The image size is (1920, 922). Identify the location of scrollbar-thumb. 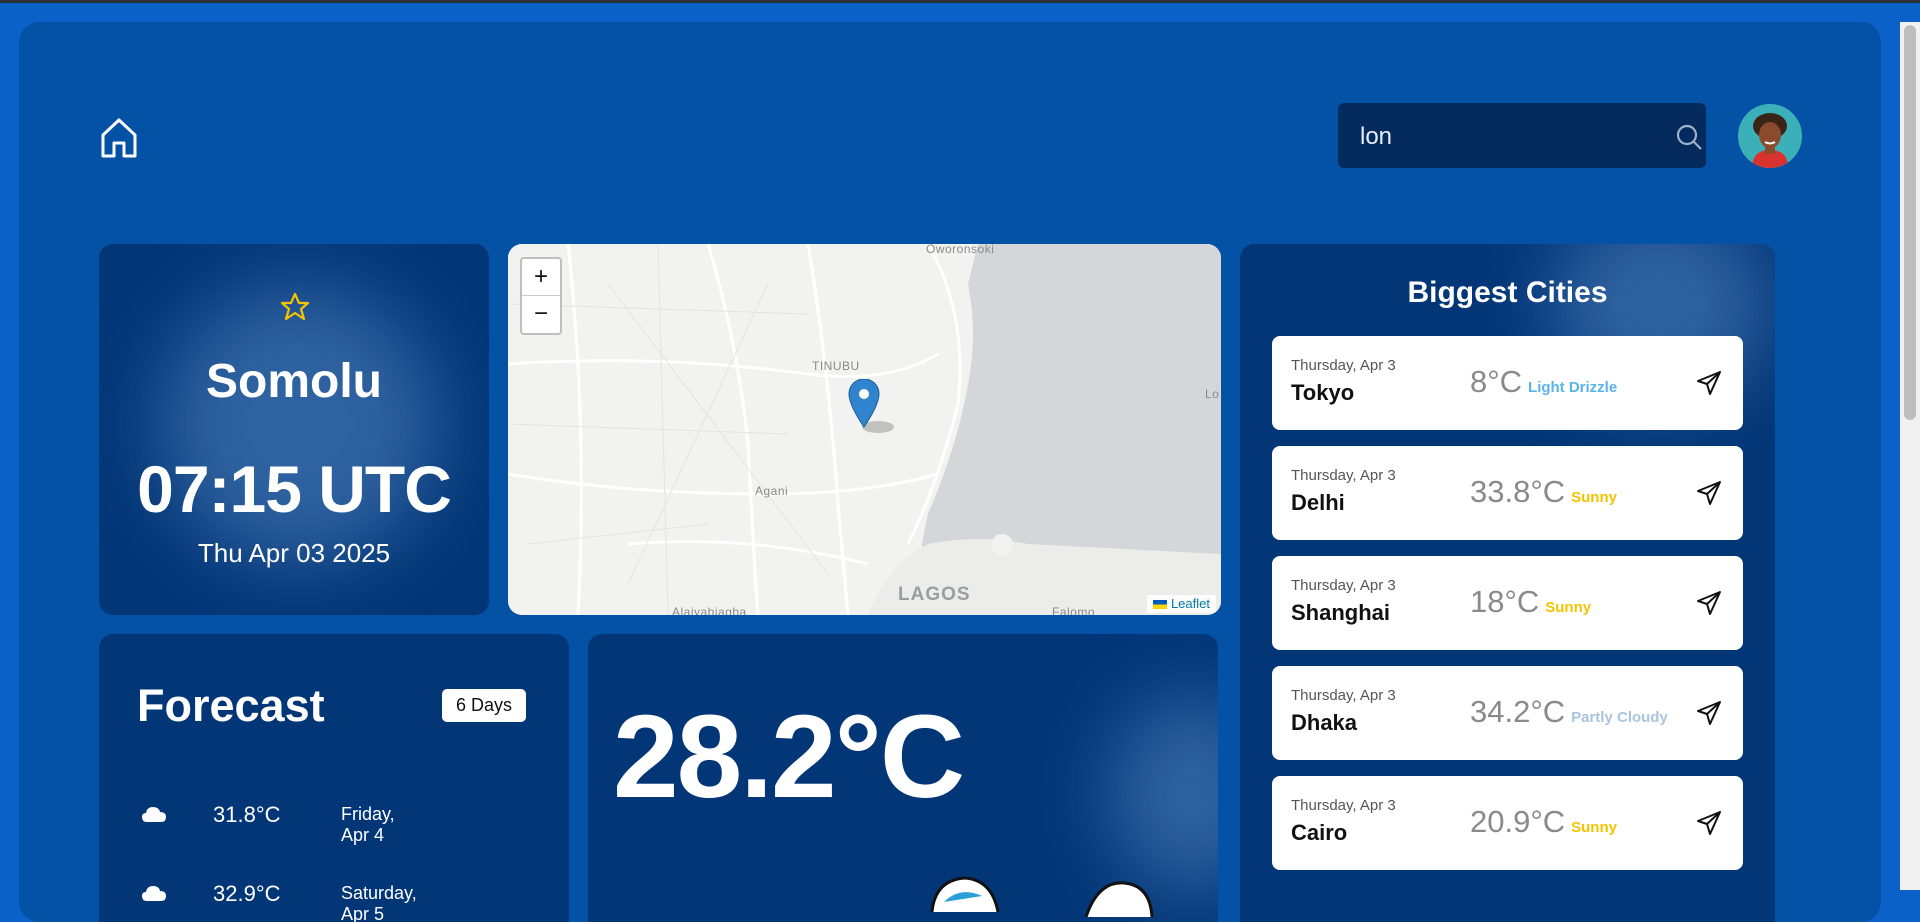
(1910, 222).